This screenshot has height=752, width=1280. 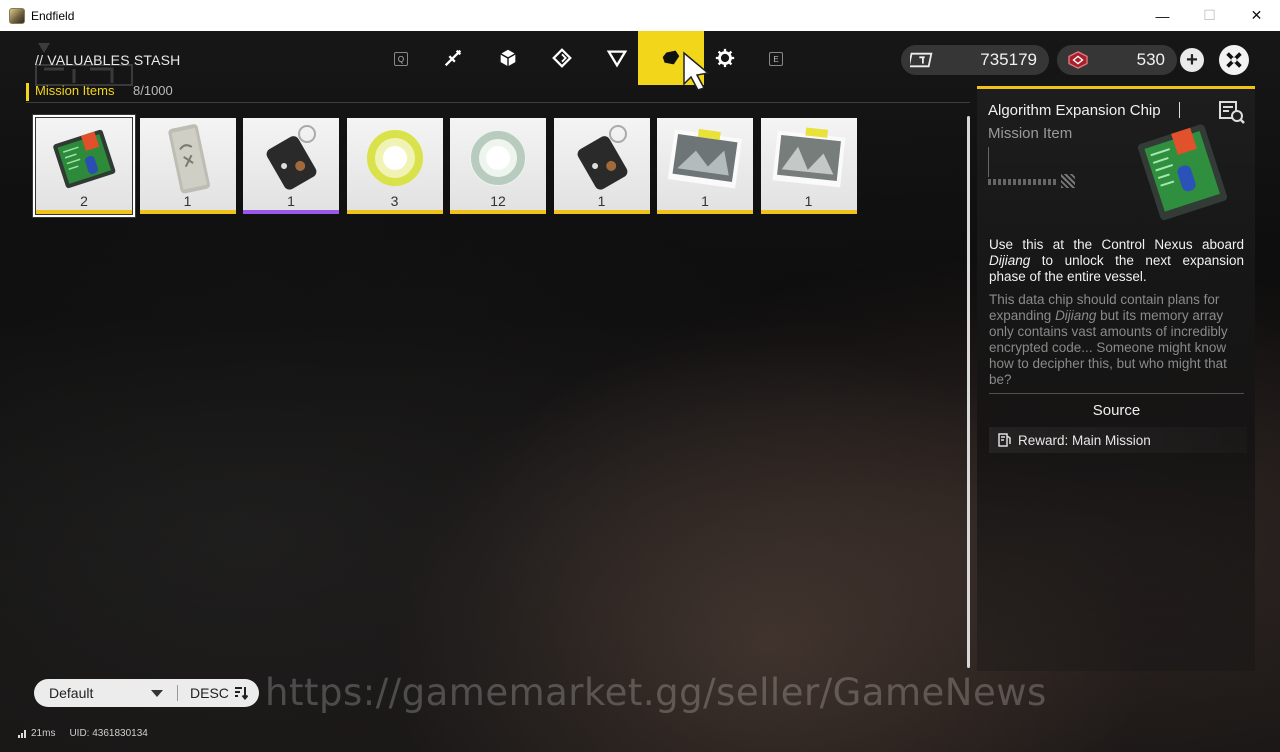 I want to click on next-tab-key: E, so click(x=776, y=59).